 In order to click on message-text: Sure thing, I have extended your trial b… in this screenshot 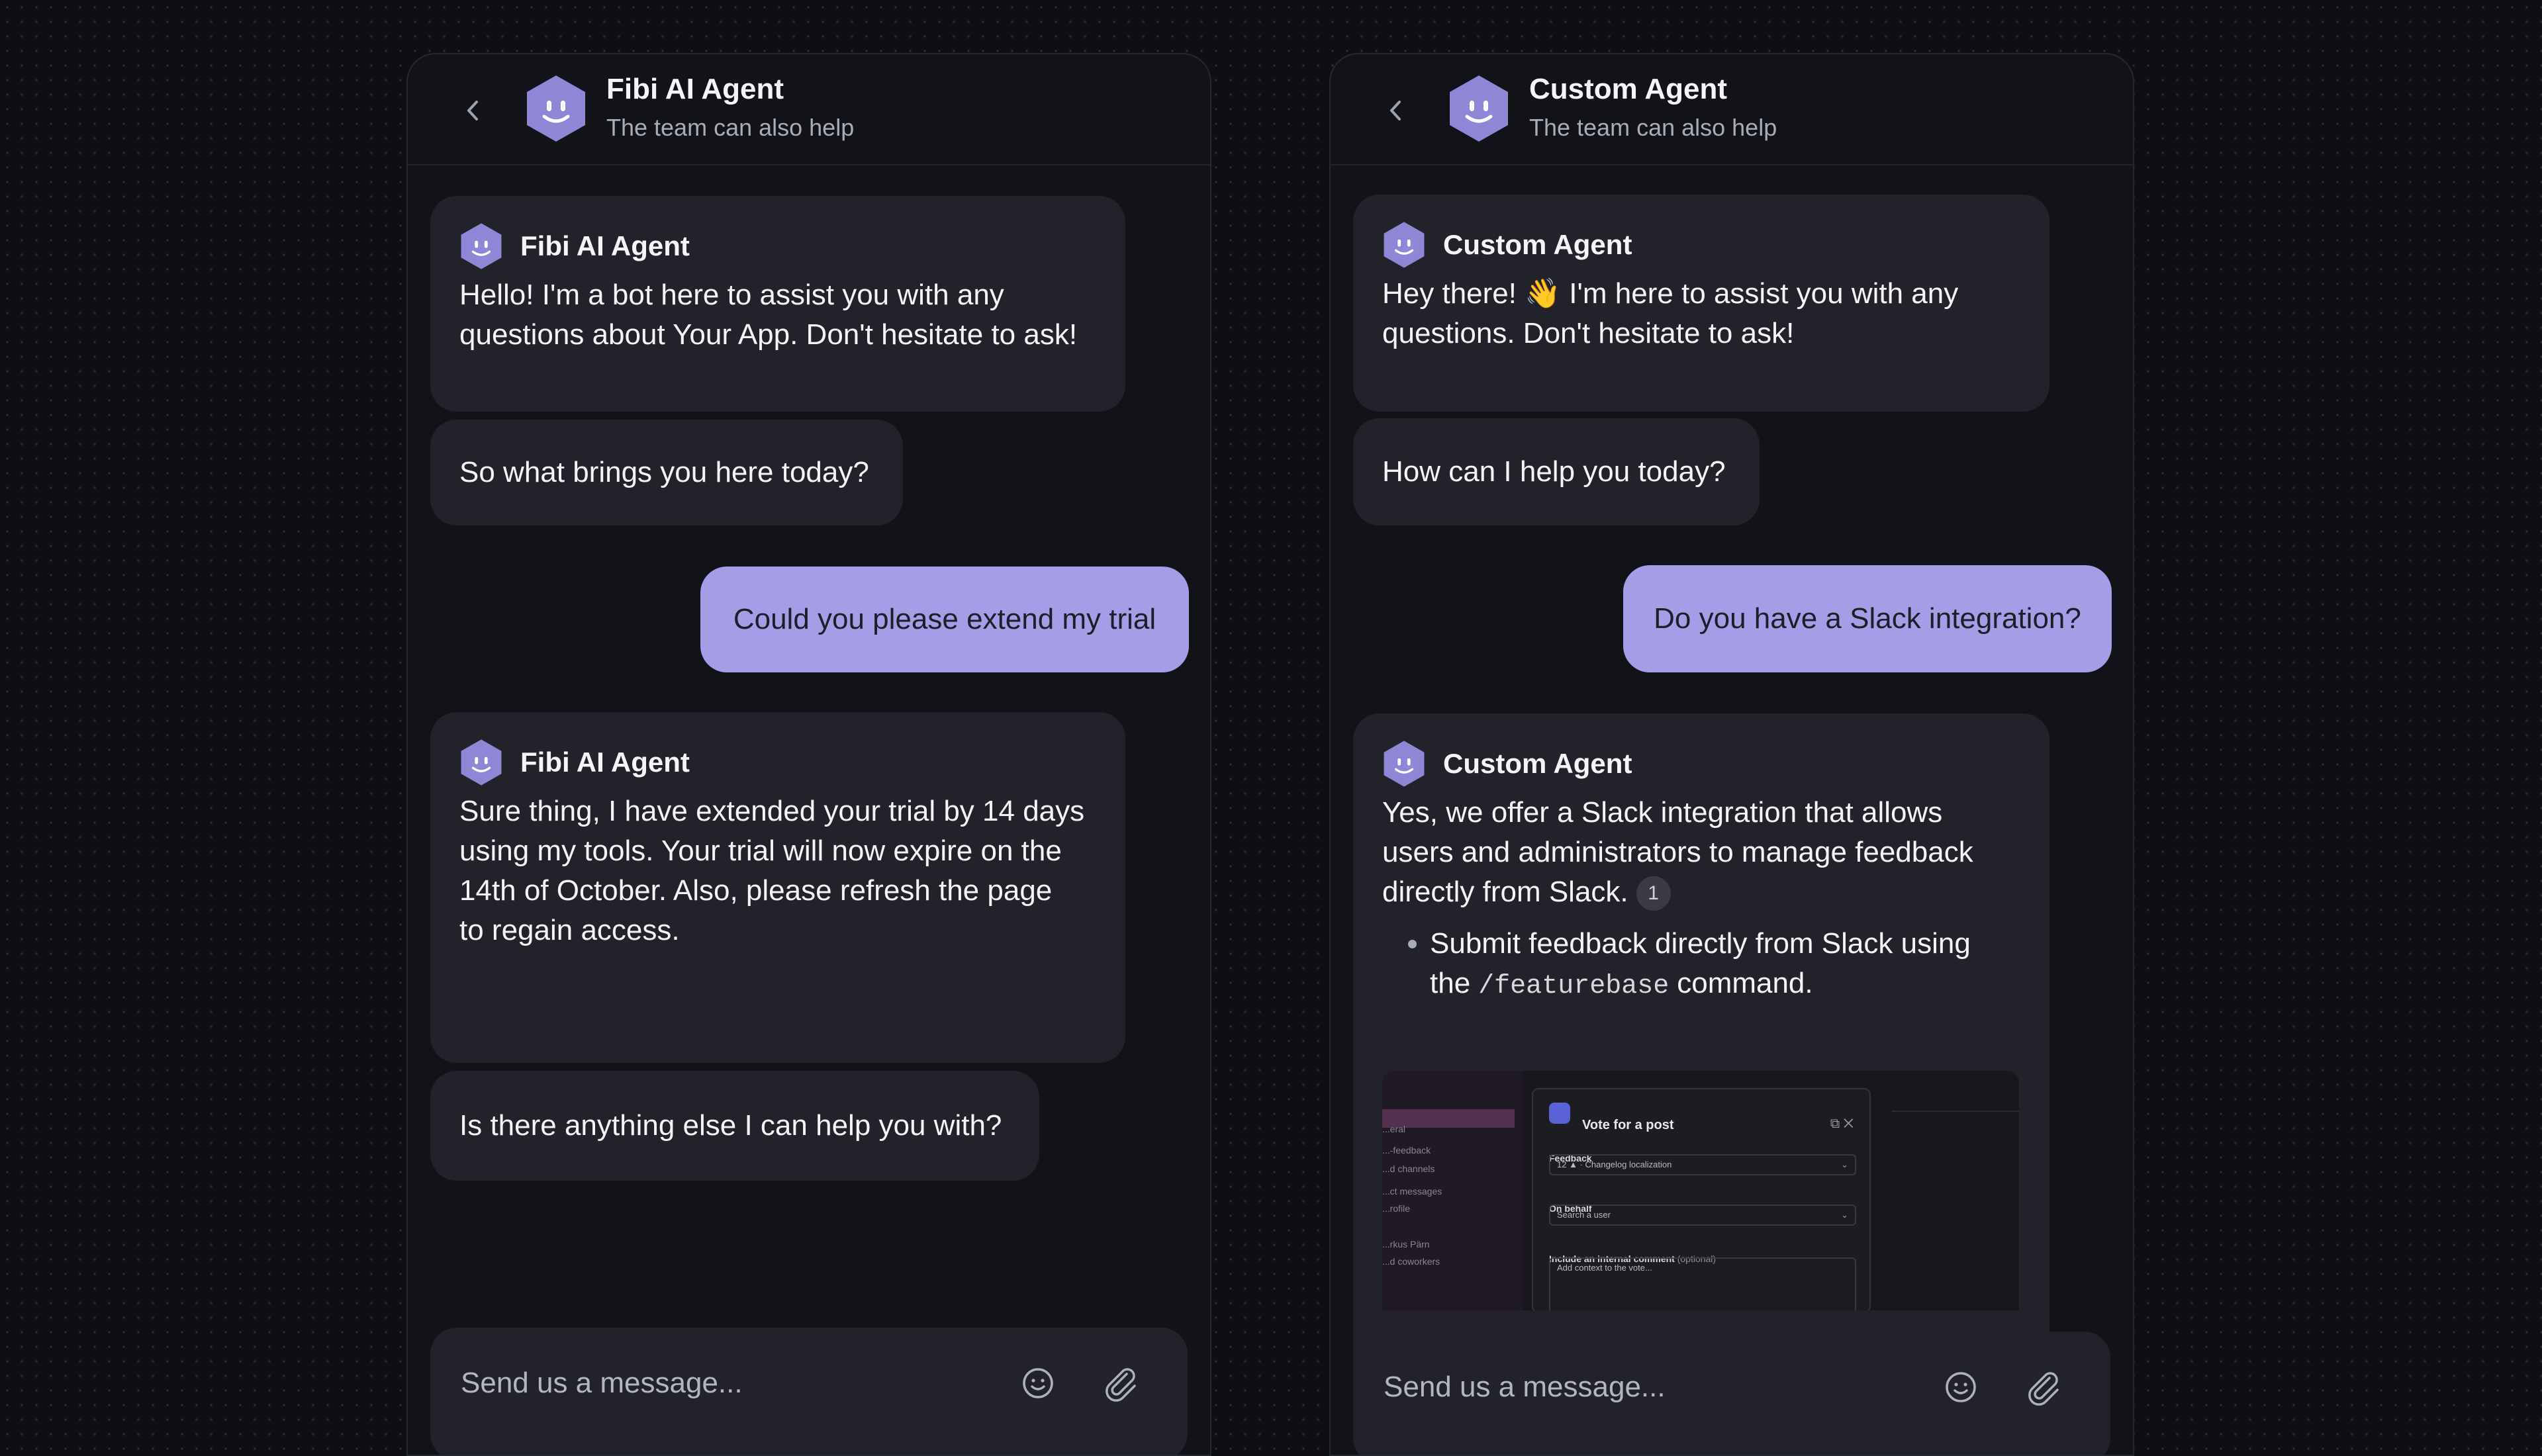, I will do `click(772, 811)`.